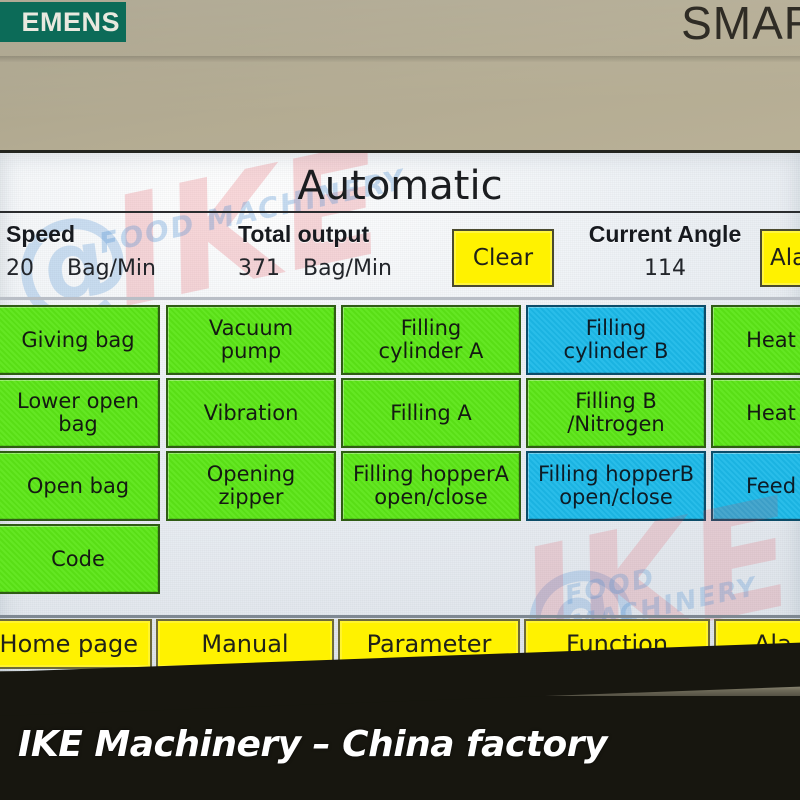 The height and width of the screenshot is (800, 800). I want to click on grid-button-label: Filling cylinder B, so click(616, 339).